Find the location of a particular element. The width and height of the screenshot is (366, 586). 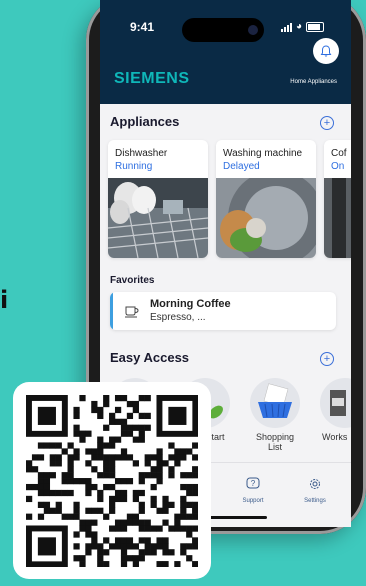

nav-support: ? Support is located at coordinates (253, 490).